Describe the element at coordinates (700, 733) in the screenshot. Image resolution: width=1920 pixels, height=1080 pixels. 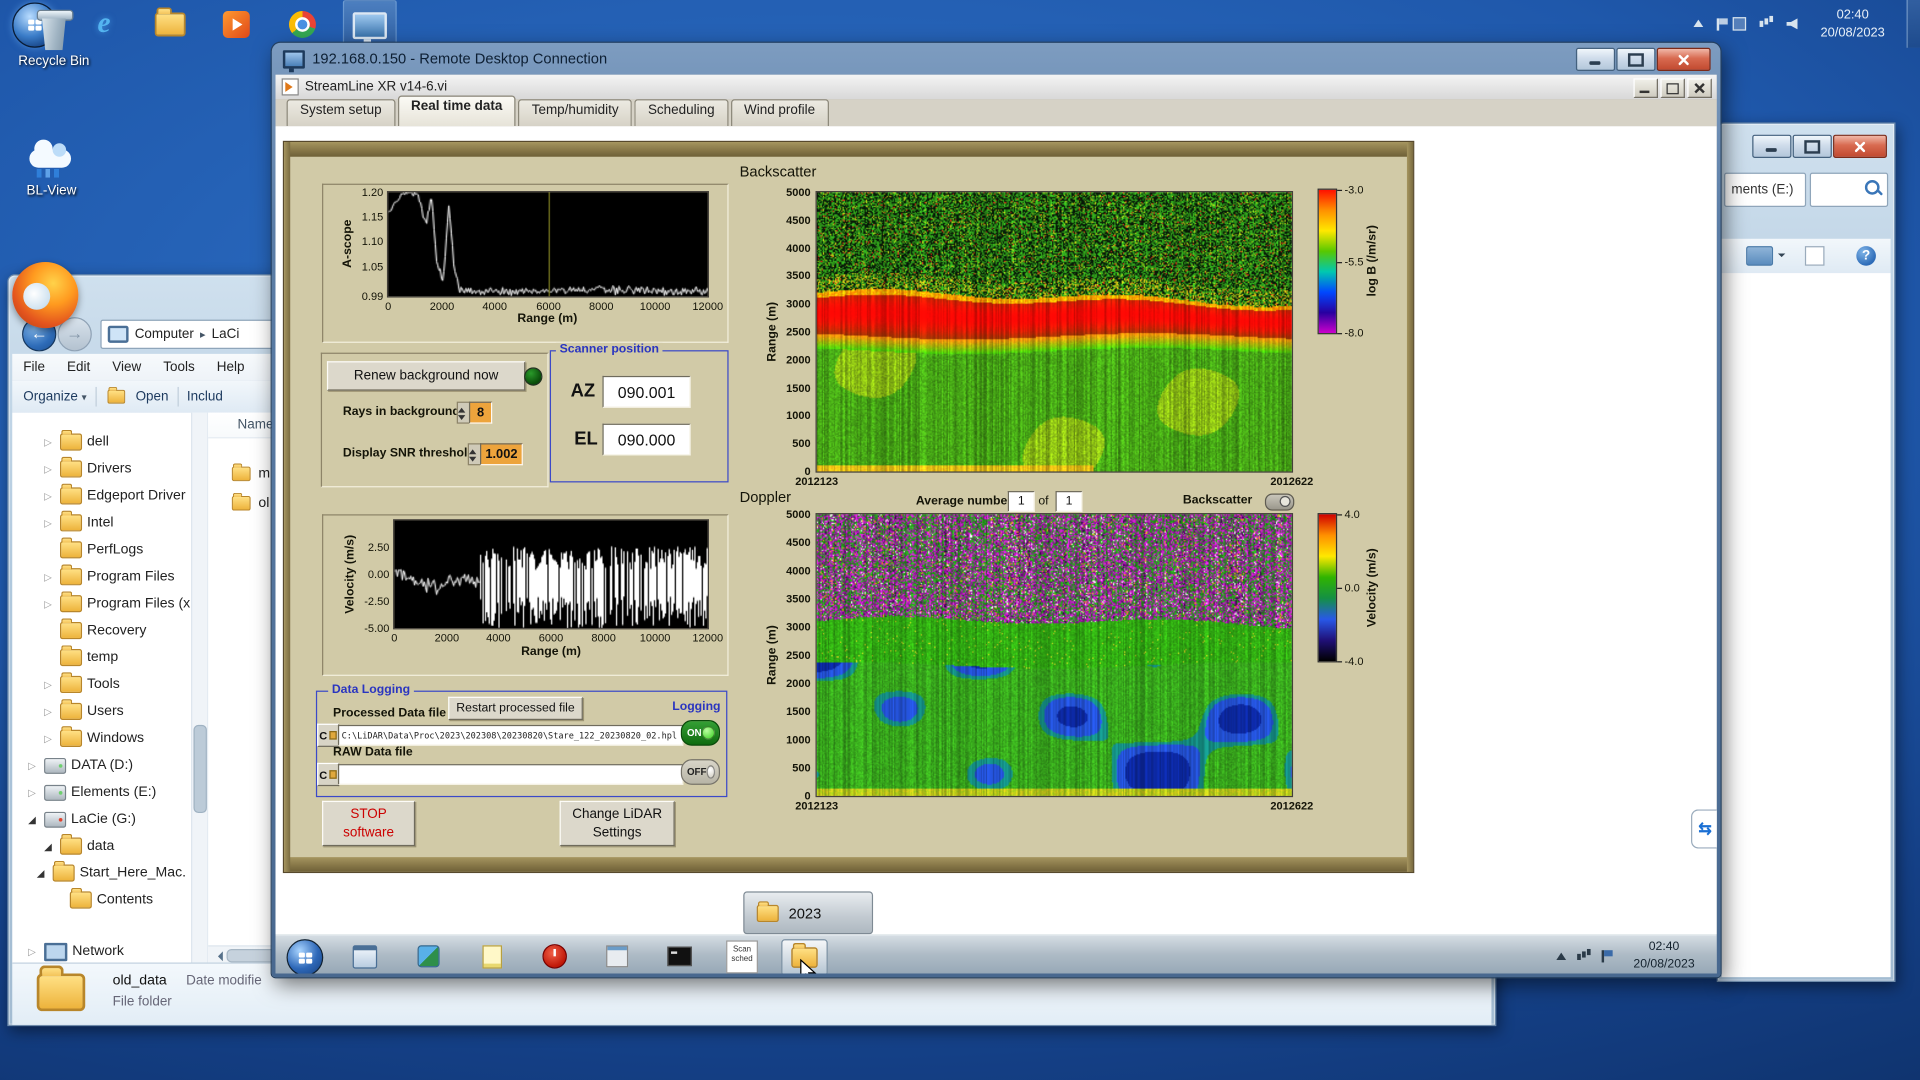
I see `processed-logging-toggle: ON` at that location.